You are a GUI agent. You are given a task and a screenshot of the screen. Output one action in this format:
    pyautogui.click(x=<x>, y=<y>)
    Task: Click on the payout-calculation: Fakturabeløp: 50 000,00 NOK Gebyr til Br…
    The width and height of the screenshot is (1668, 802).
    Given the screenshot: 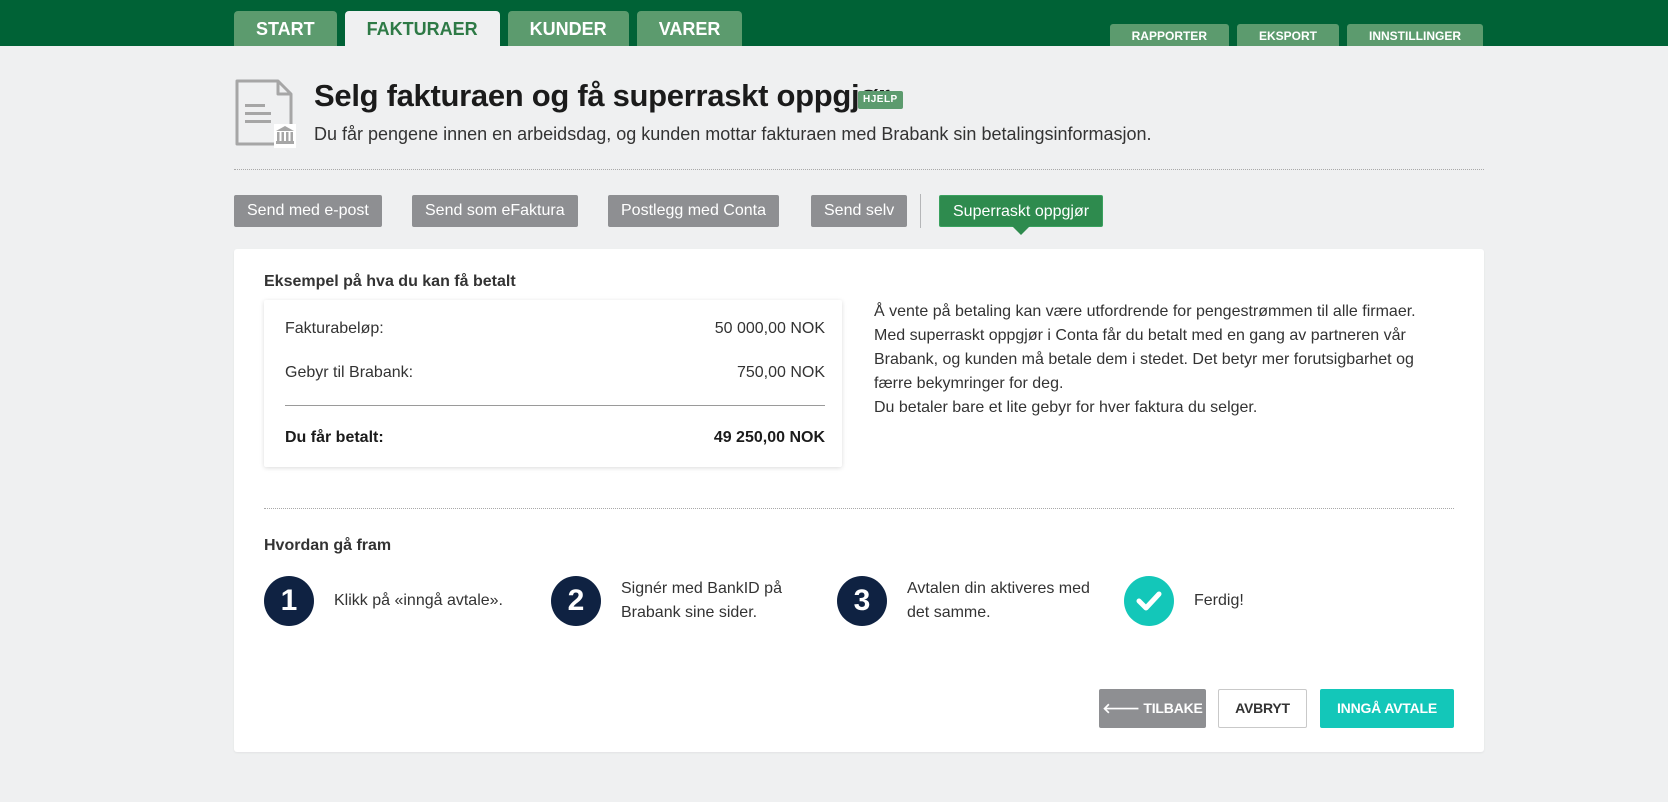 What is the action you would take?
    pyautogui.click(x=553, y=383)
    